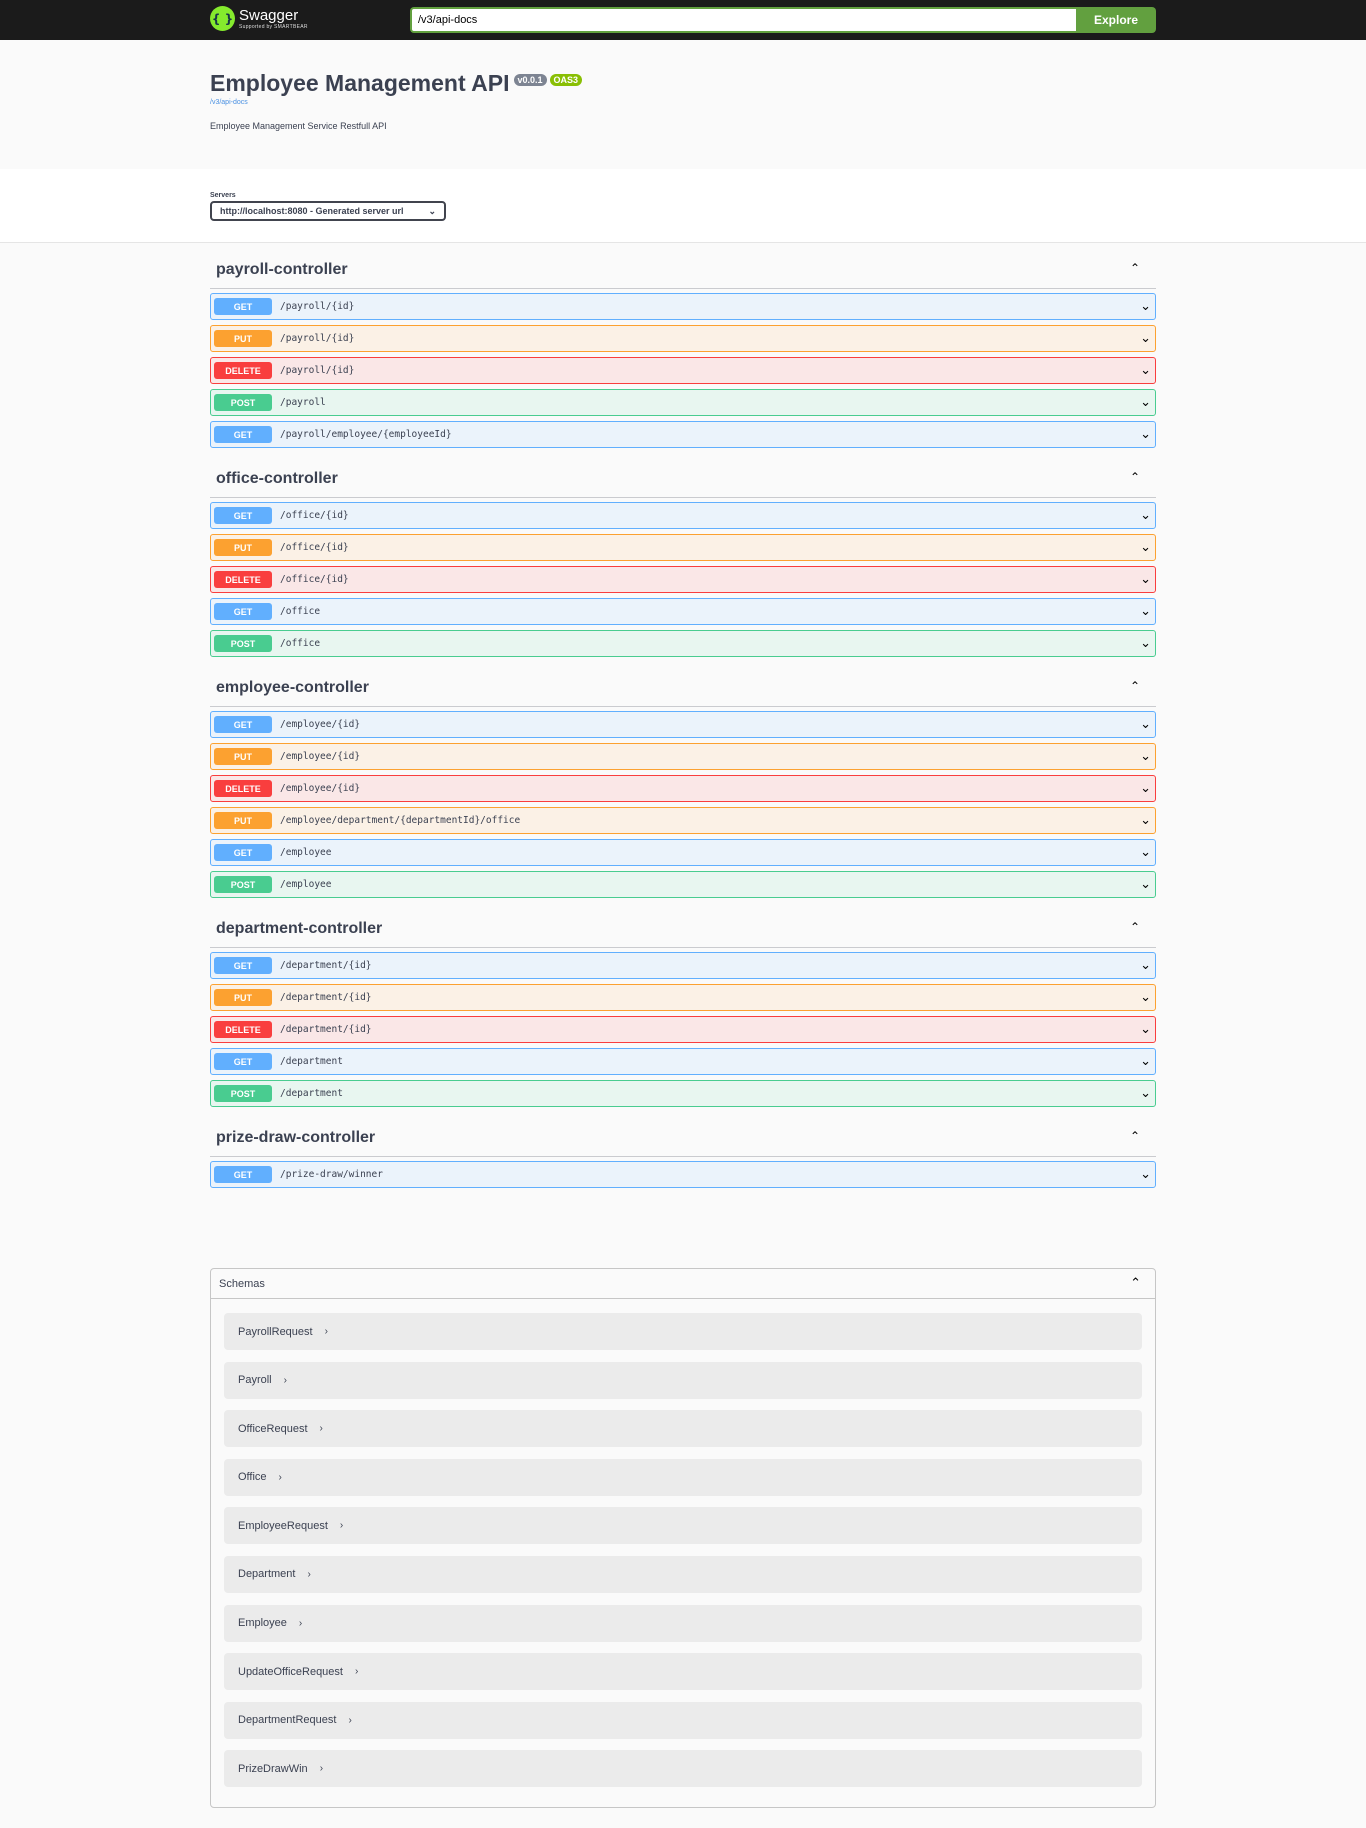 This screenshot has width=1366, height=1828. I want to click on tag-name: department-controller, so click(299, 928).